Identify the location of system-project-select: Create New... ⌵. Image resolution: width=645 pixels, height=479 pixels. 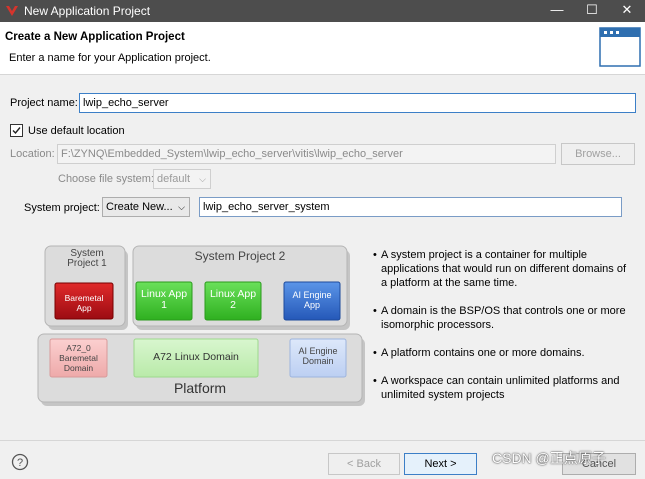
(146, 207).